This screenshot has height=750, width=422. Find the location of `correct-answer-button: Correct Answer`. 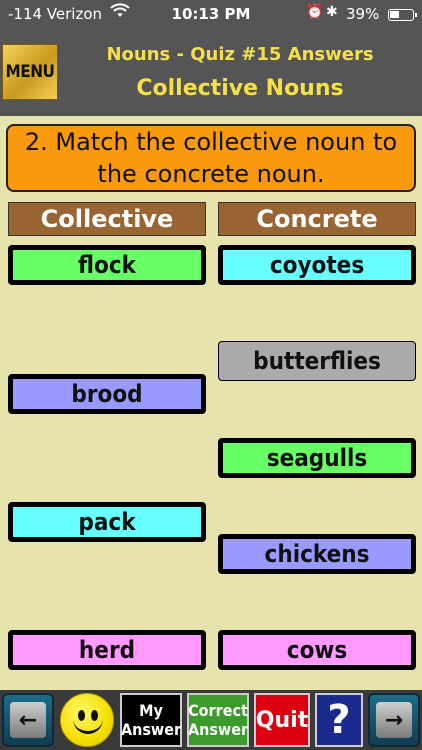

correct-answer-button: Correct Answer is located at coordinates (218, 720).